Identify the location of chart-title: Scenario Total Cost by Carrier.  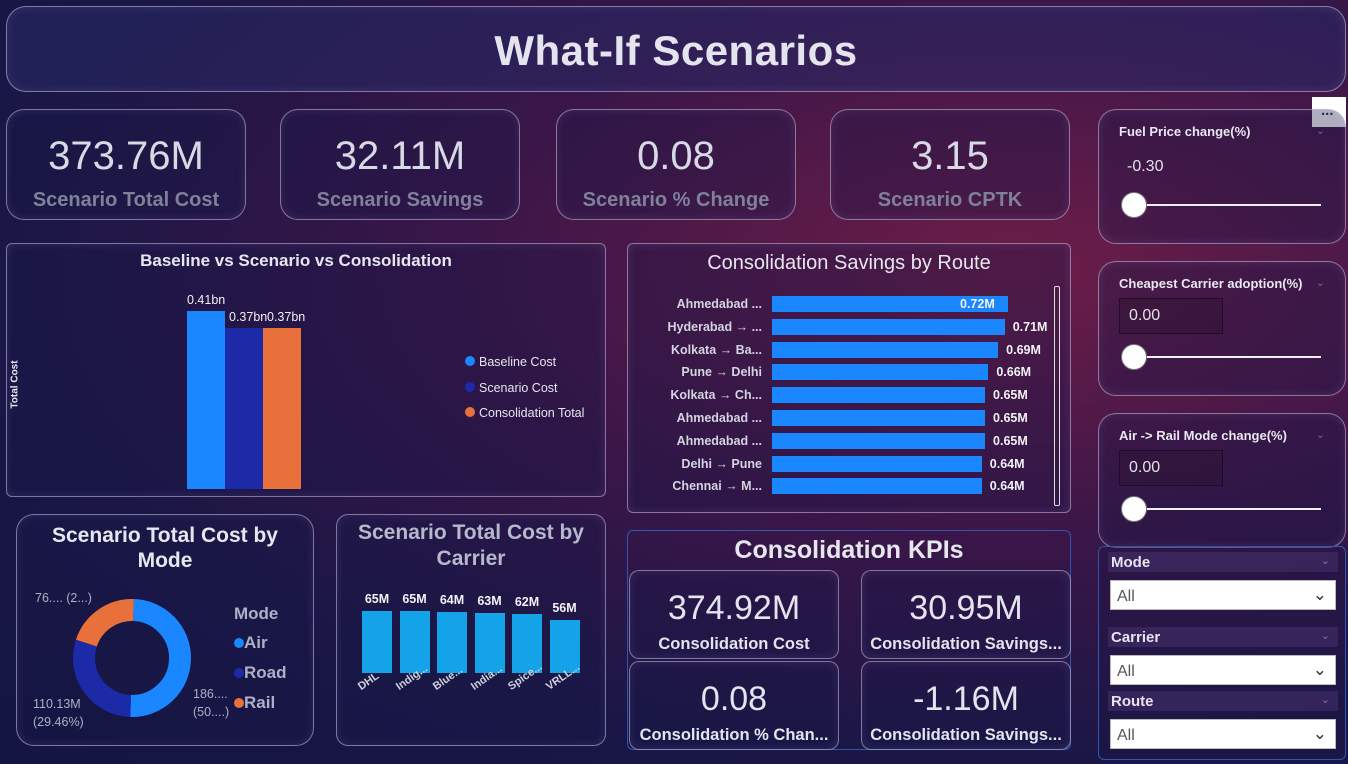
(471, 545).